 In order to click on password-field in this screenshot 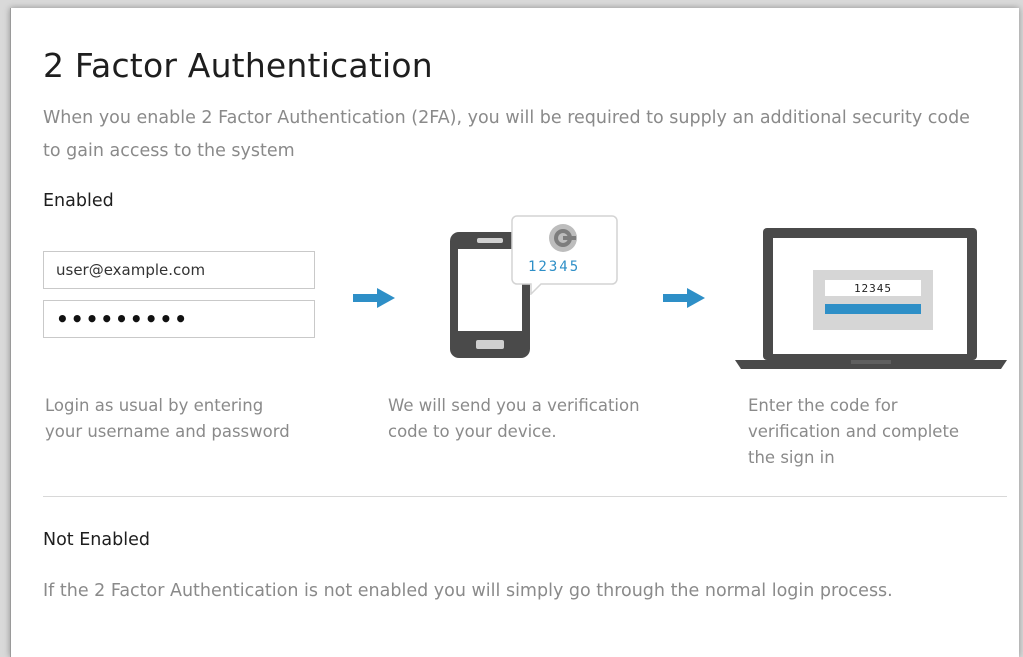, I will do `click(179, 319)`.